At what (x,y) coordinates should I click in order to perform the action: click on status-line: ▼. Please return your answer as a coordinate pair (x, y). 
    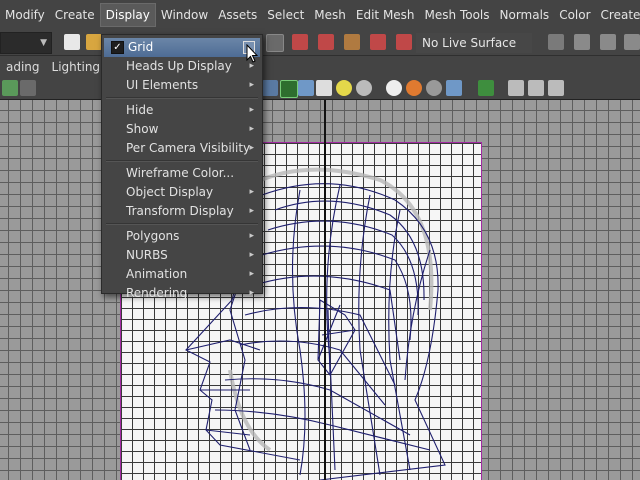
    Looking at the image, I should click on (320, 43).